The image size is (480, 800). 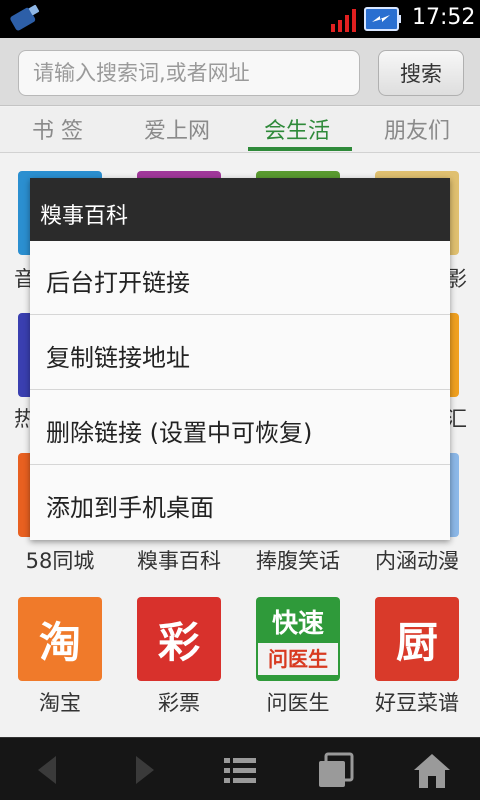 I want to click on app-tile-lottery: 彩, so click(x=179, y=639).